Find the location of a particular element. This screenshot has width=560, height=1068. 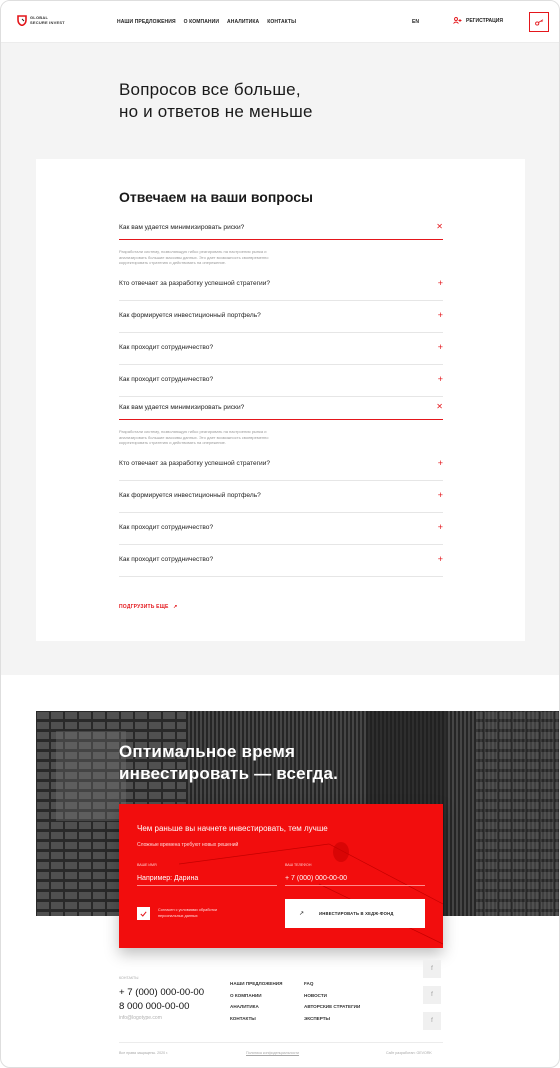

logo: GLOBAL SECURE INVEST is located at coordinates (41, 20).